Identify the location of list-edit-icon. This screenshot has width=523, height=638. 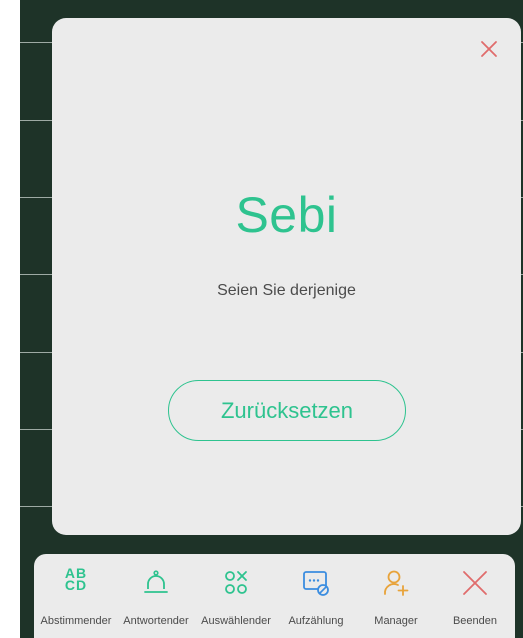
(316, 583).